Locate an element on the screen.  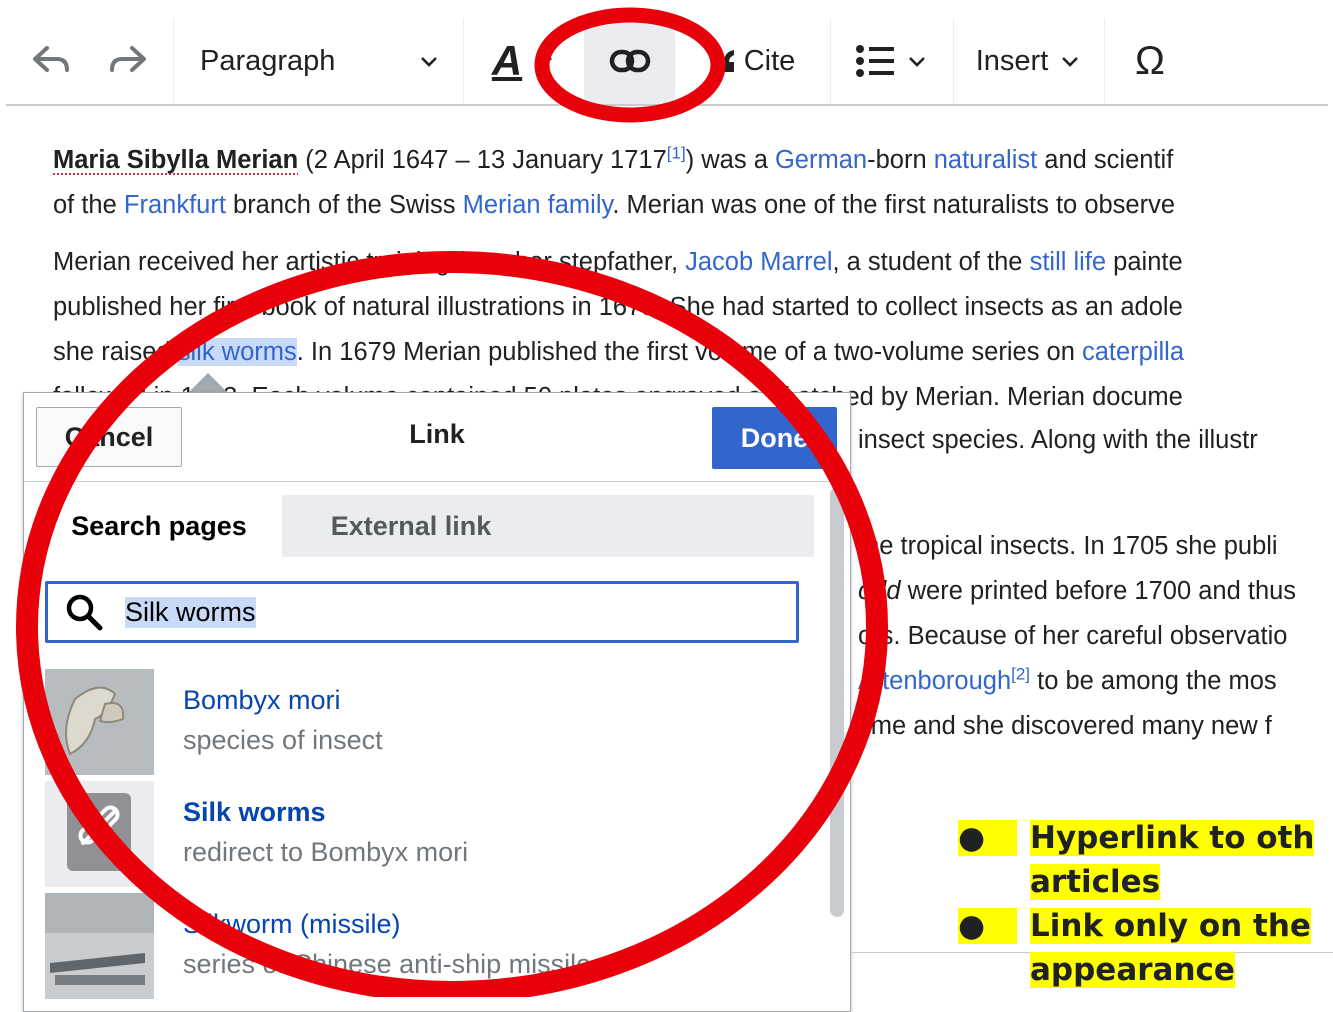
text-line: the tropical insects. In 1705 she publi is located at coordinates (1068, 546).